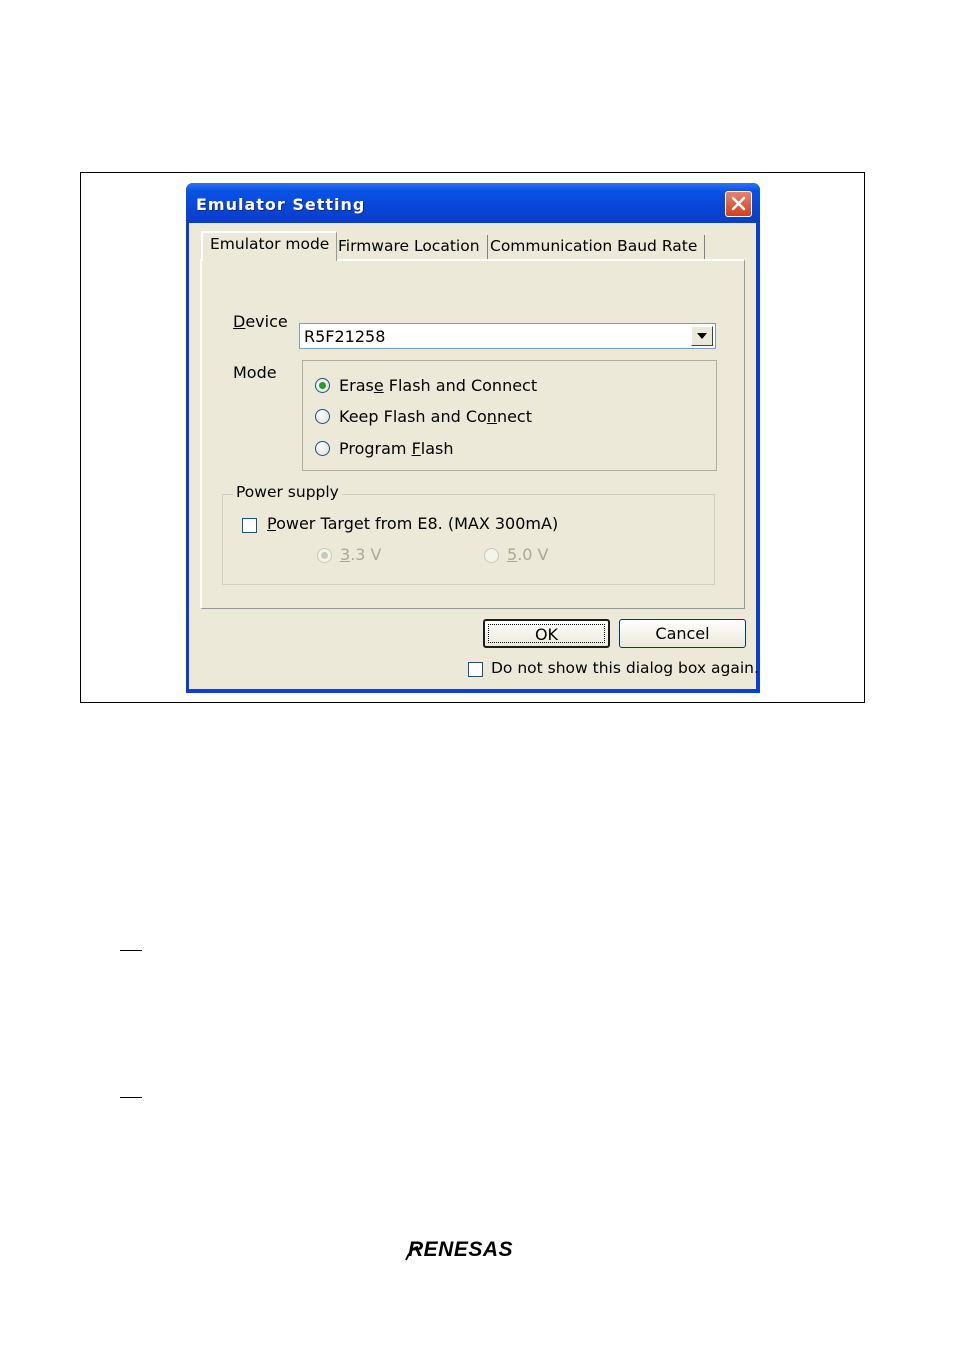 This screenshot has width=954, height=1355. What do you see at coordinates (345, 336) in the screenshot?
I see `device-select-value: R5F21258` at bounding box center [345, 336].